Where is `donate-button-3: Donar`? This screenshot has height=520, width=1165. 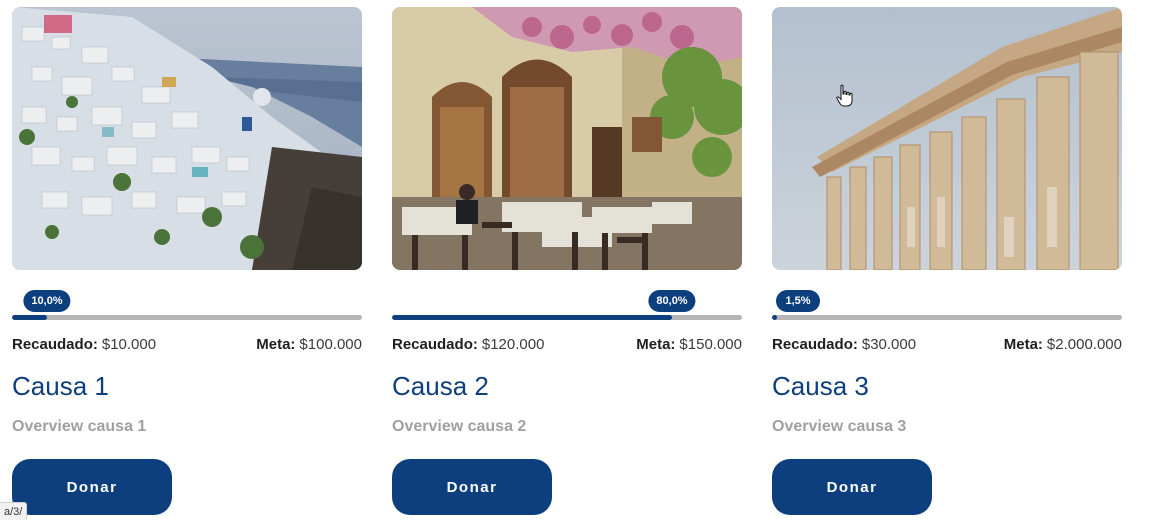 donate-button-3: Donar is located at coordinates (852, 487).